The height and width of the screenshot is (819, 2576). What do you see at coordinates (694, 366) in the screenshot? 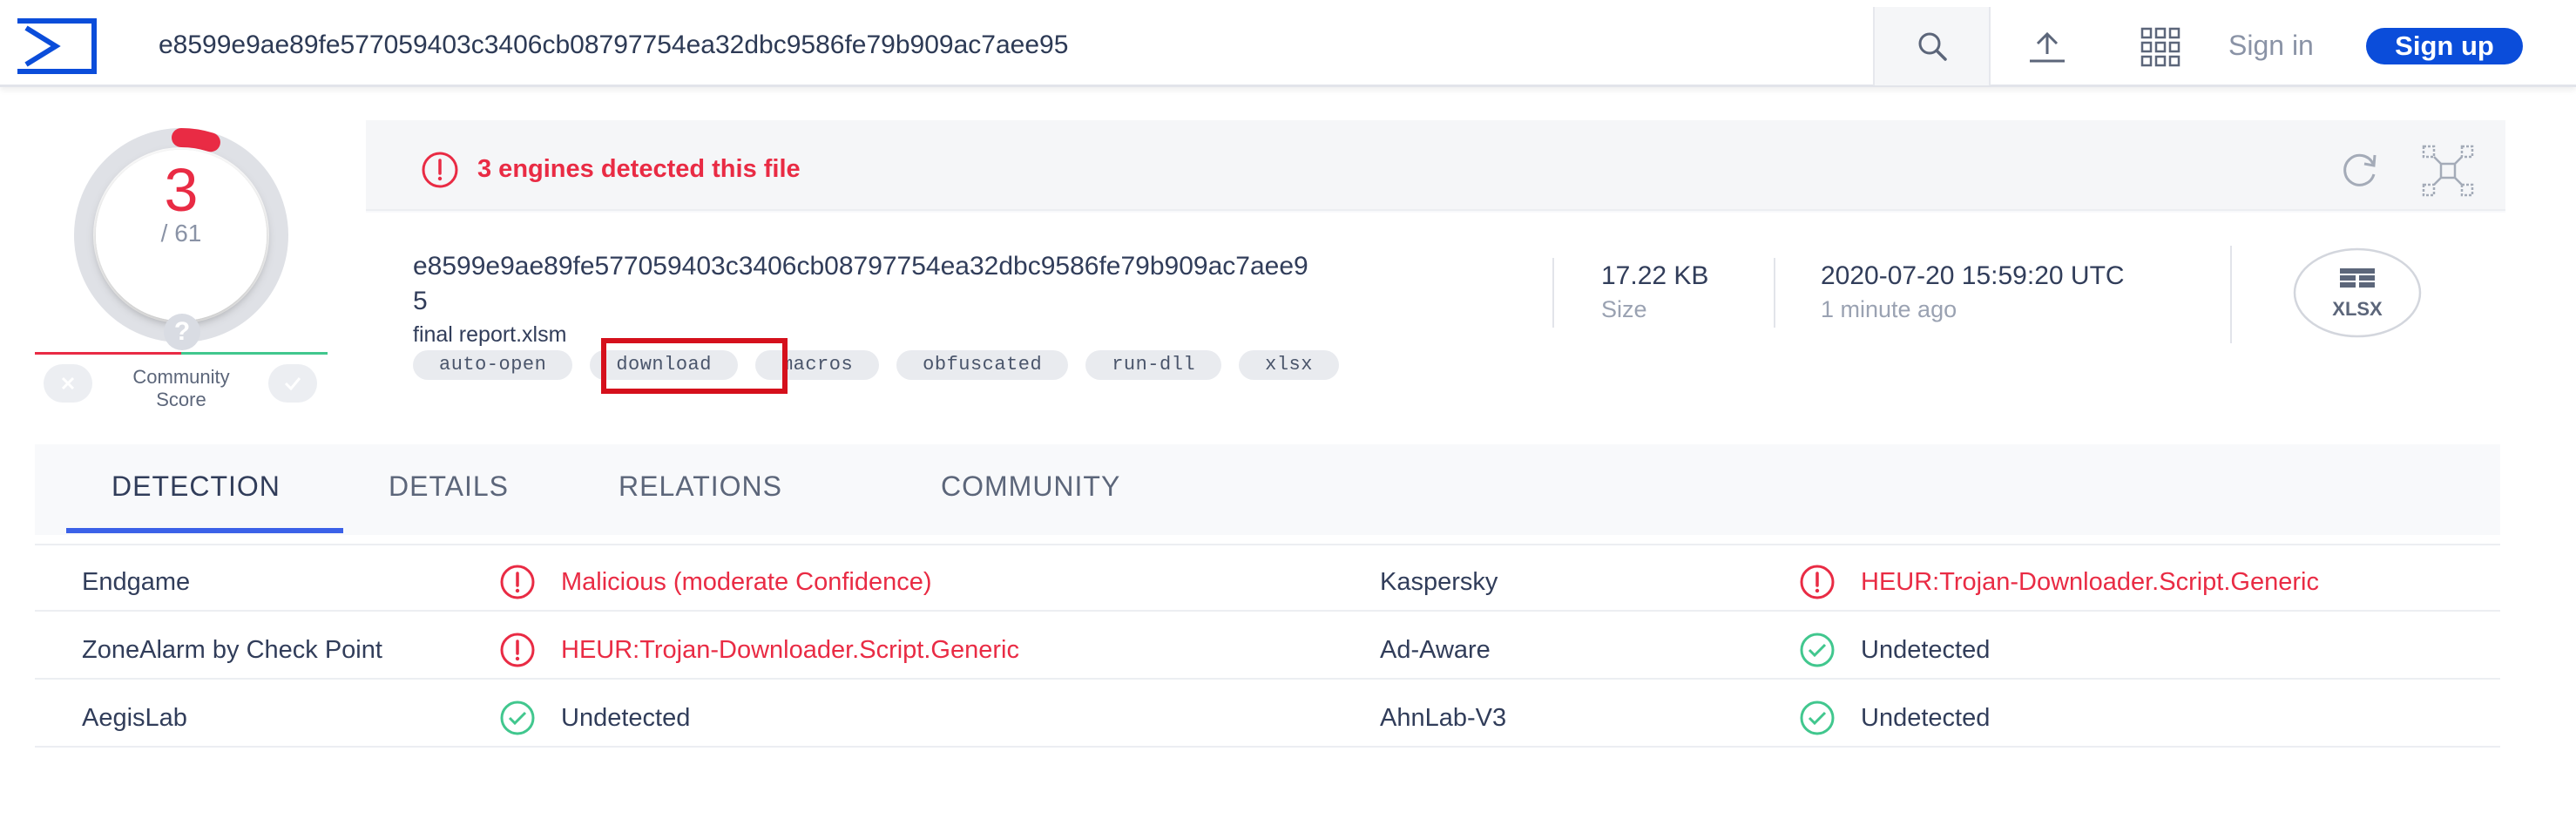
I see `tag-highlight-box` at bounding box center [694, 366].